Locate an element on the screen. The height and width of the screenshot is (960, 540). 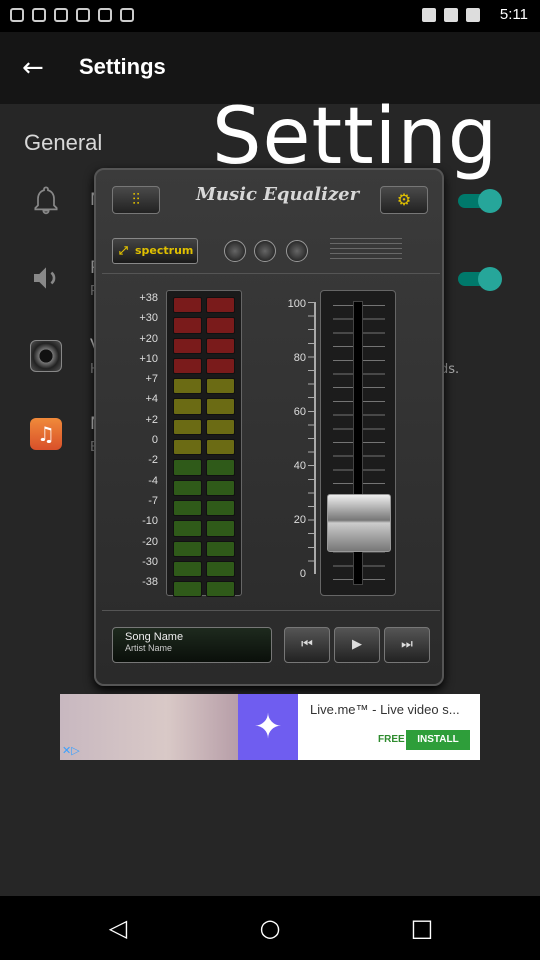
notification-icons is located at coordinates (72, 15).